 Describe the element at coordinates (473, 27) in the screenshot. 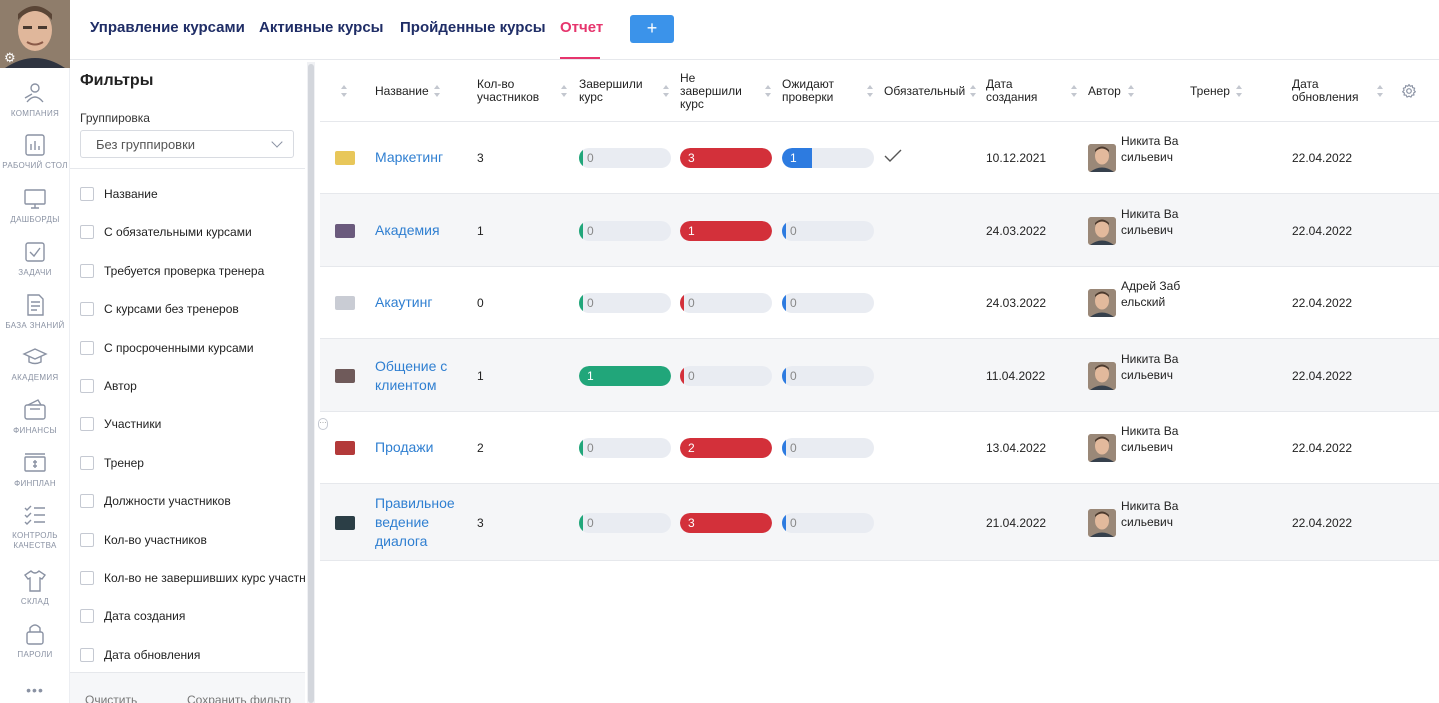

I see `tab-completed-courses: Пройденные курсы` at that location.